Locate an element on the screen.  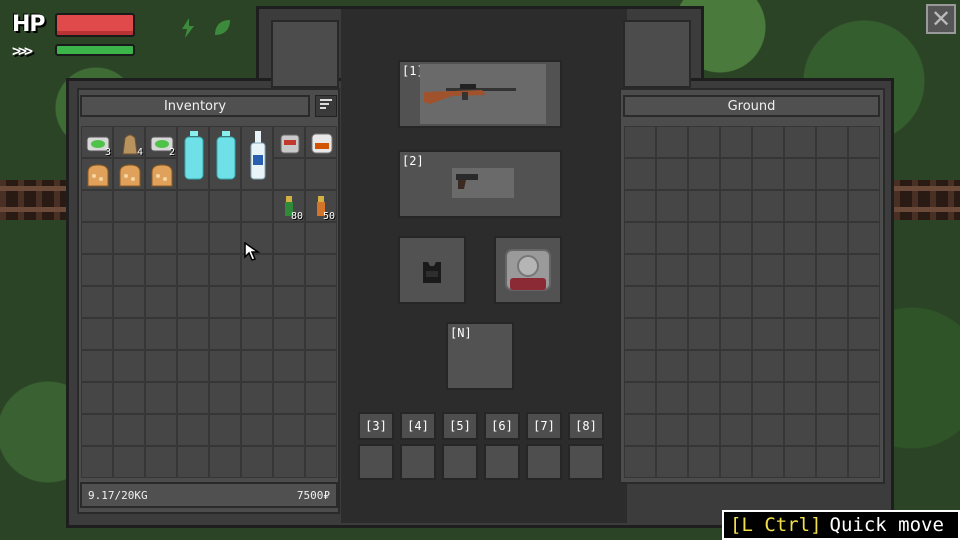
secondary-weapon-slot: [2] is located at coordinates (480, 184).